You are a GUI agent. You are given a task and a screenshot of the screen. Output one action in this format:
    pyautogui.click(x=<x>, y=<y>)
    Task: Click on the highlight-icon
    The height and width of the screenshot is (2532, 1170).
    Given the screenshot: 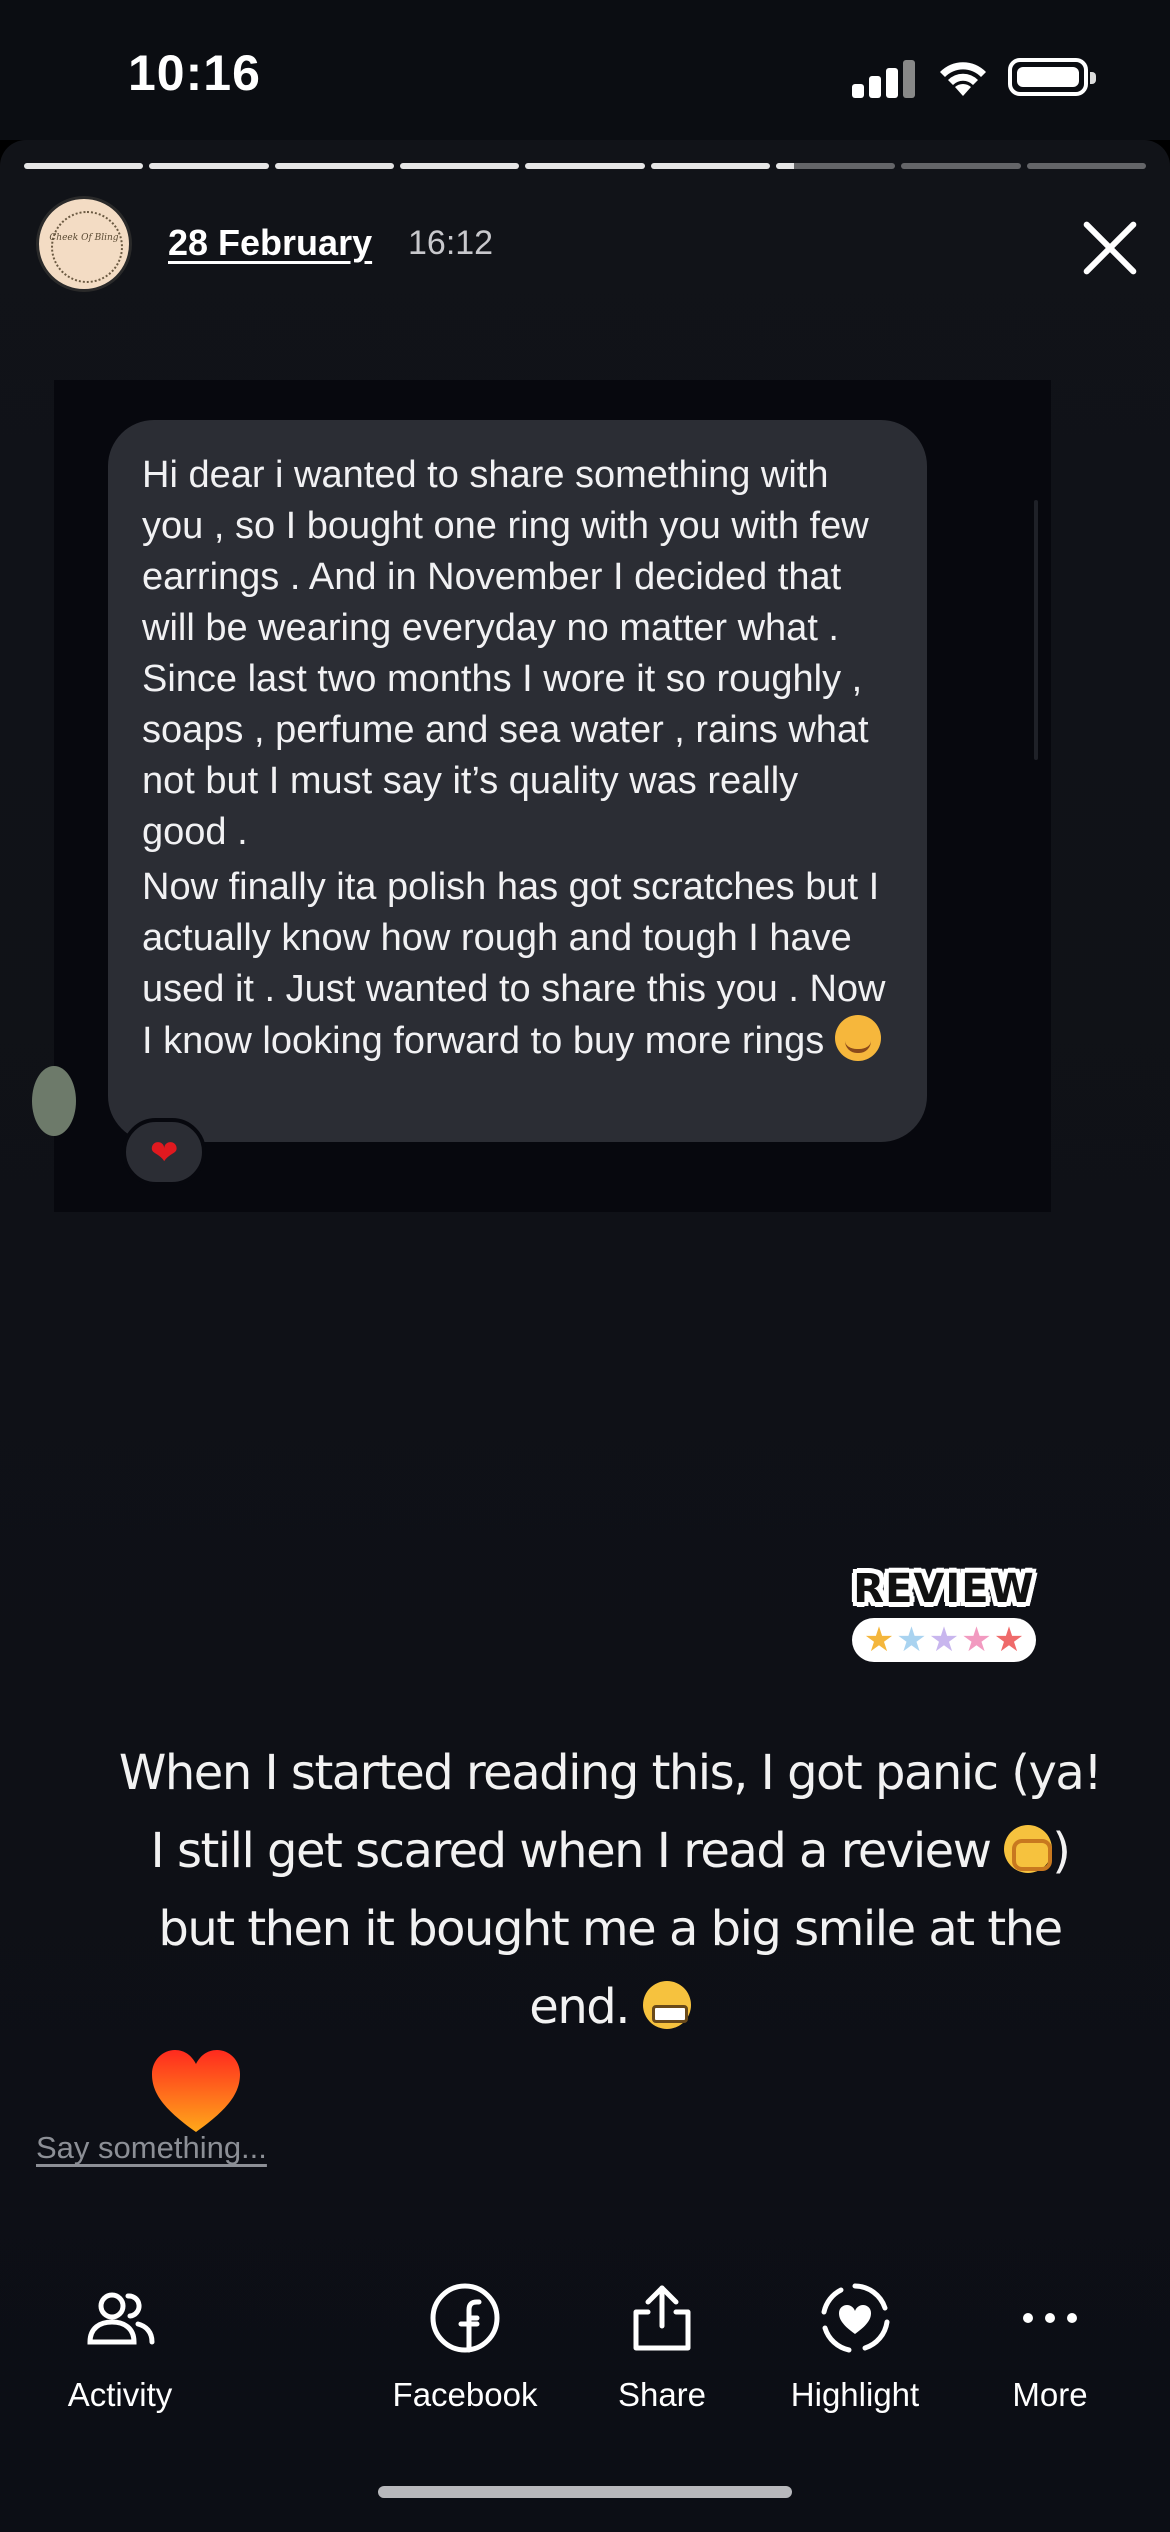 What is the action you would take?
    pyautogui.click(x=855, y=2318)
    